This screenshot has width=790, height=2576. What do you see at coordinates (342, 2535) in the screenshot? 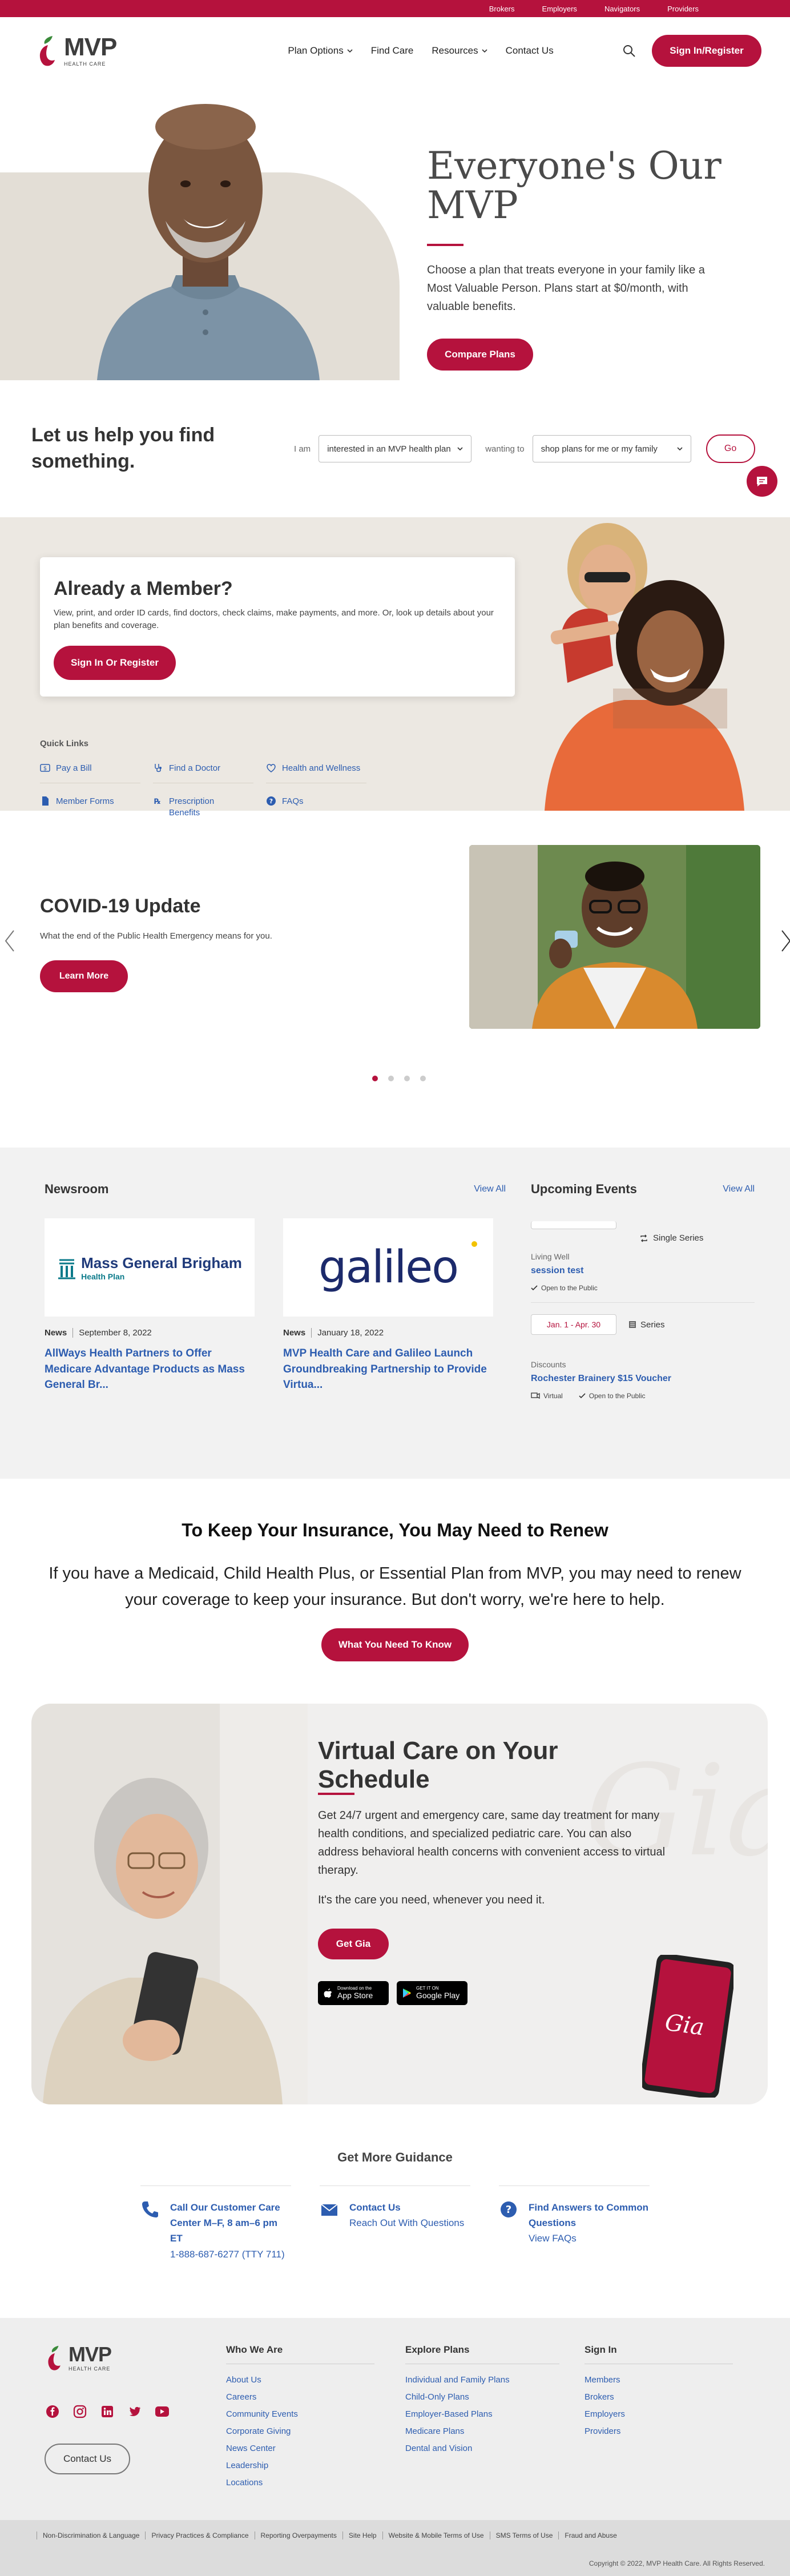
I see `legal-divider` at bounding box center [342, 2535].